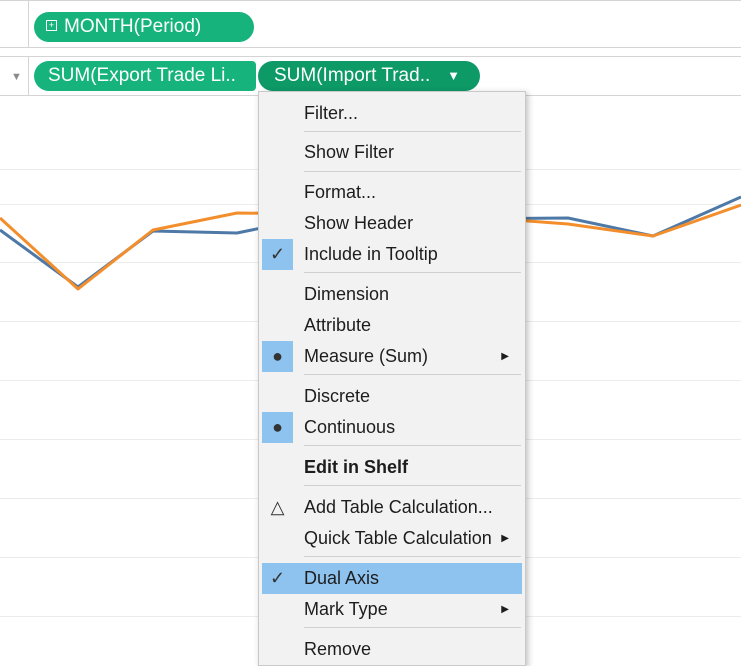  I want to click on menu-item-mark-type: Mark Type ▶, so click(392, 609).